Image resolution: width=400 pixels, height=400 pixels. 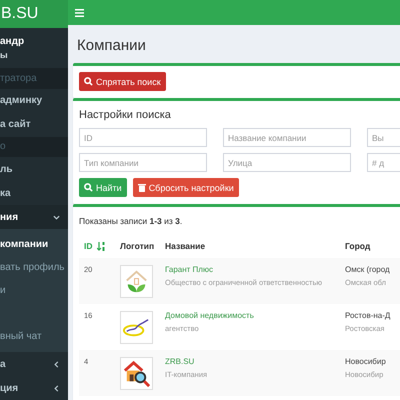 I want to click on company-link: Домовой недвижимость, so click(x=252, y=316).